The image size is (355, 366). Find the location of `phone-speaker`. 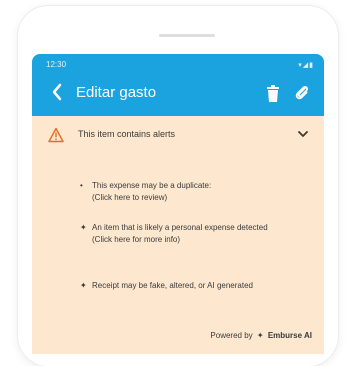

phone-speaker is located at coordinates (187, 35).